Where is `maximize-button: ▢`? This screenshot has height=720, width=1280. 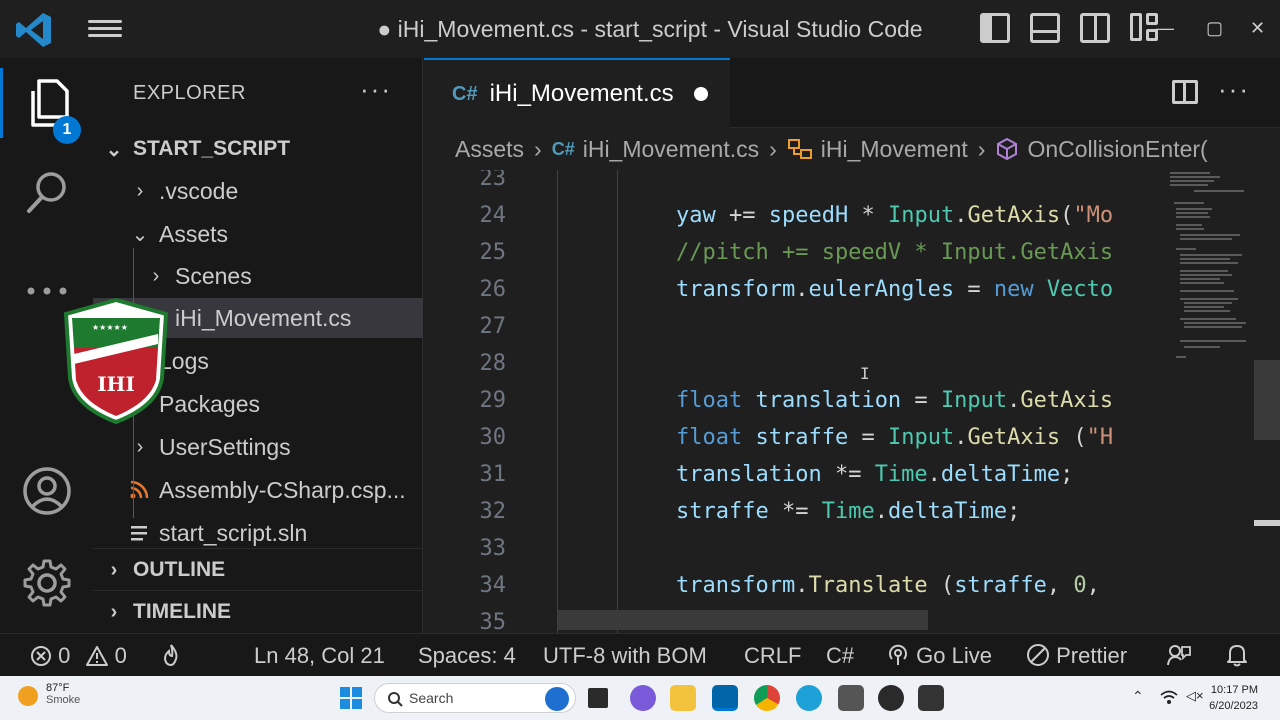 maximize-button: ▢ is located at coordinates (1214, 28).